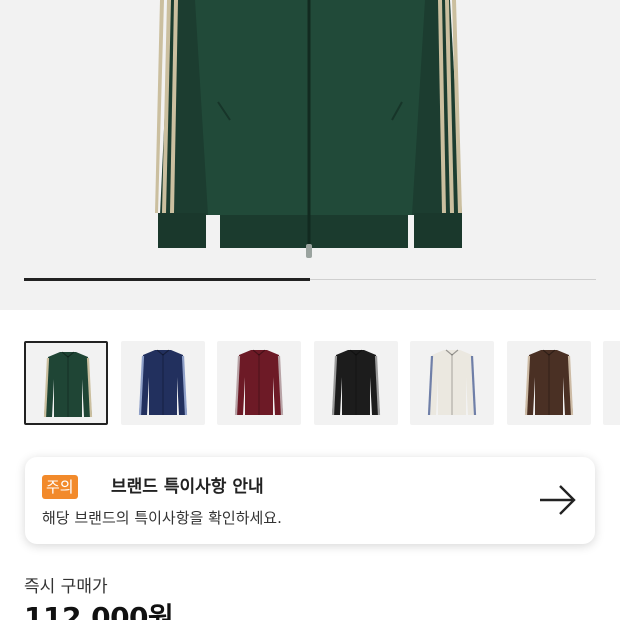 This screenshot has height=620, width=620. I want to click on arrow-right-icon, so click(558, 500).